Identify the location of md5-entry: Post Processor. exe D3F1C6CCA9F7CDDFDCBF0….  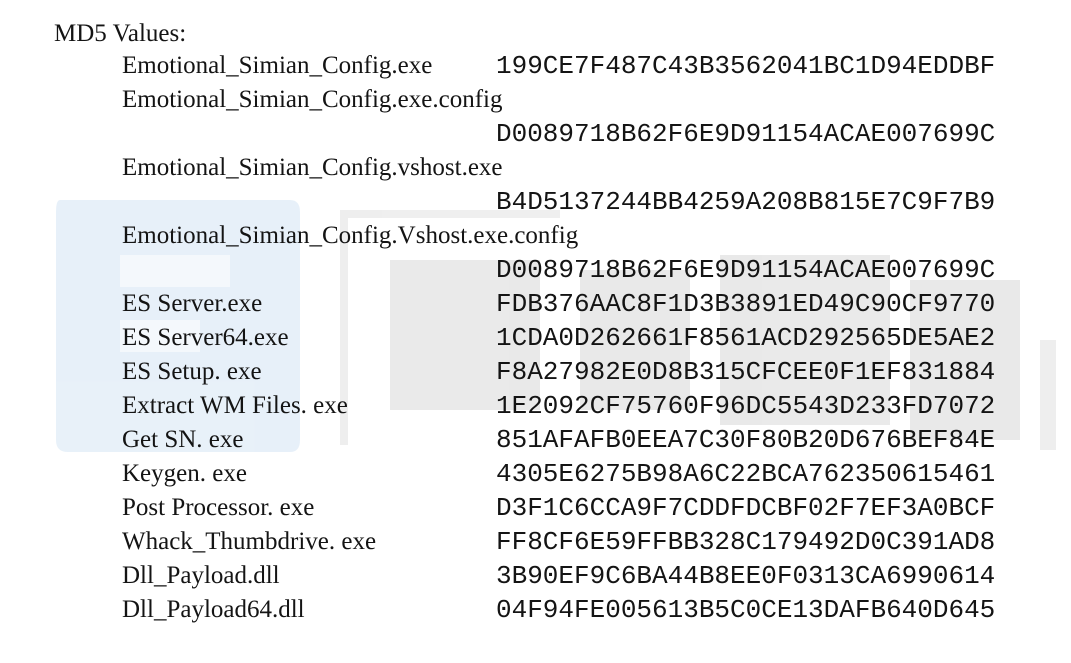
(535, 506).